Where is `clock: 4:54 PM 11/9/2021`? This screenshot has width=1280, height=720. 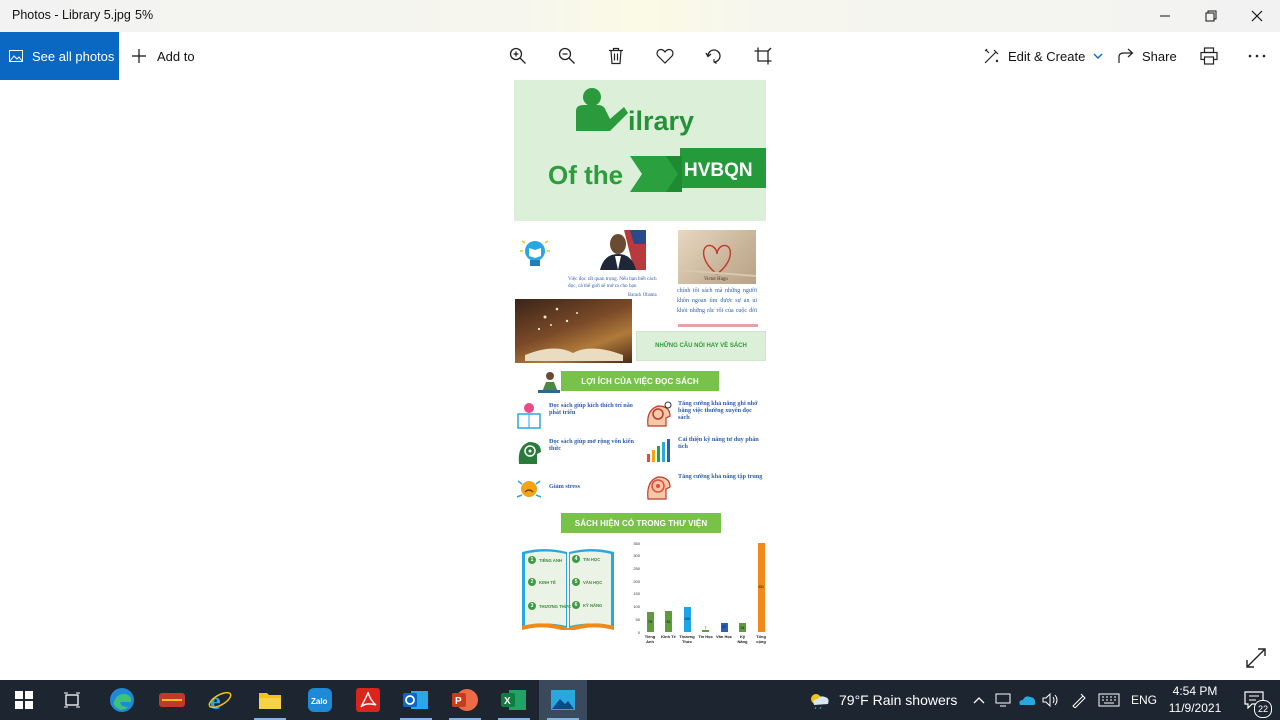
clock: 4:54 PM 11/9/2021 is located at coordinates (1195, 700).